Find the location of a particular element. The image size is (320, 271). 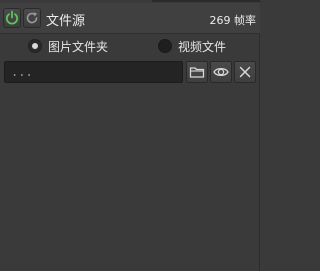

reload-button is located at coordinates (32, 18).